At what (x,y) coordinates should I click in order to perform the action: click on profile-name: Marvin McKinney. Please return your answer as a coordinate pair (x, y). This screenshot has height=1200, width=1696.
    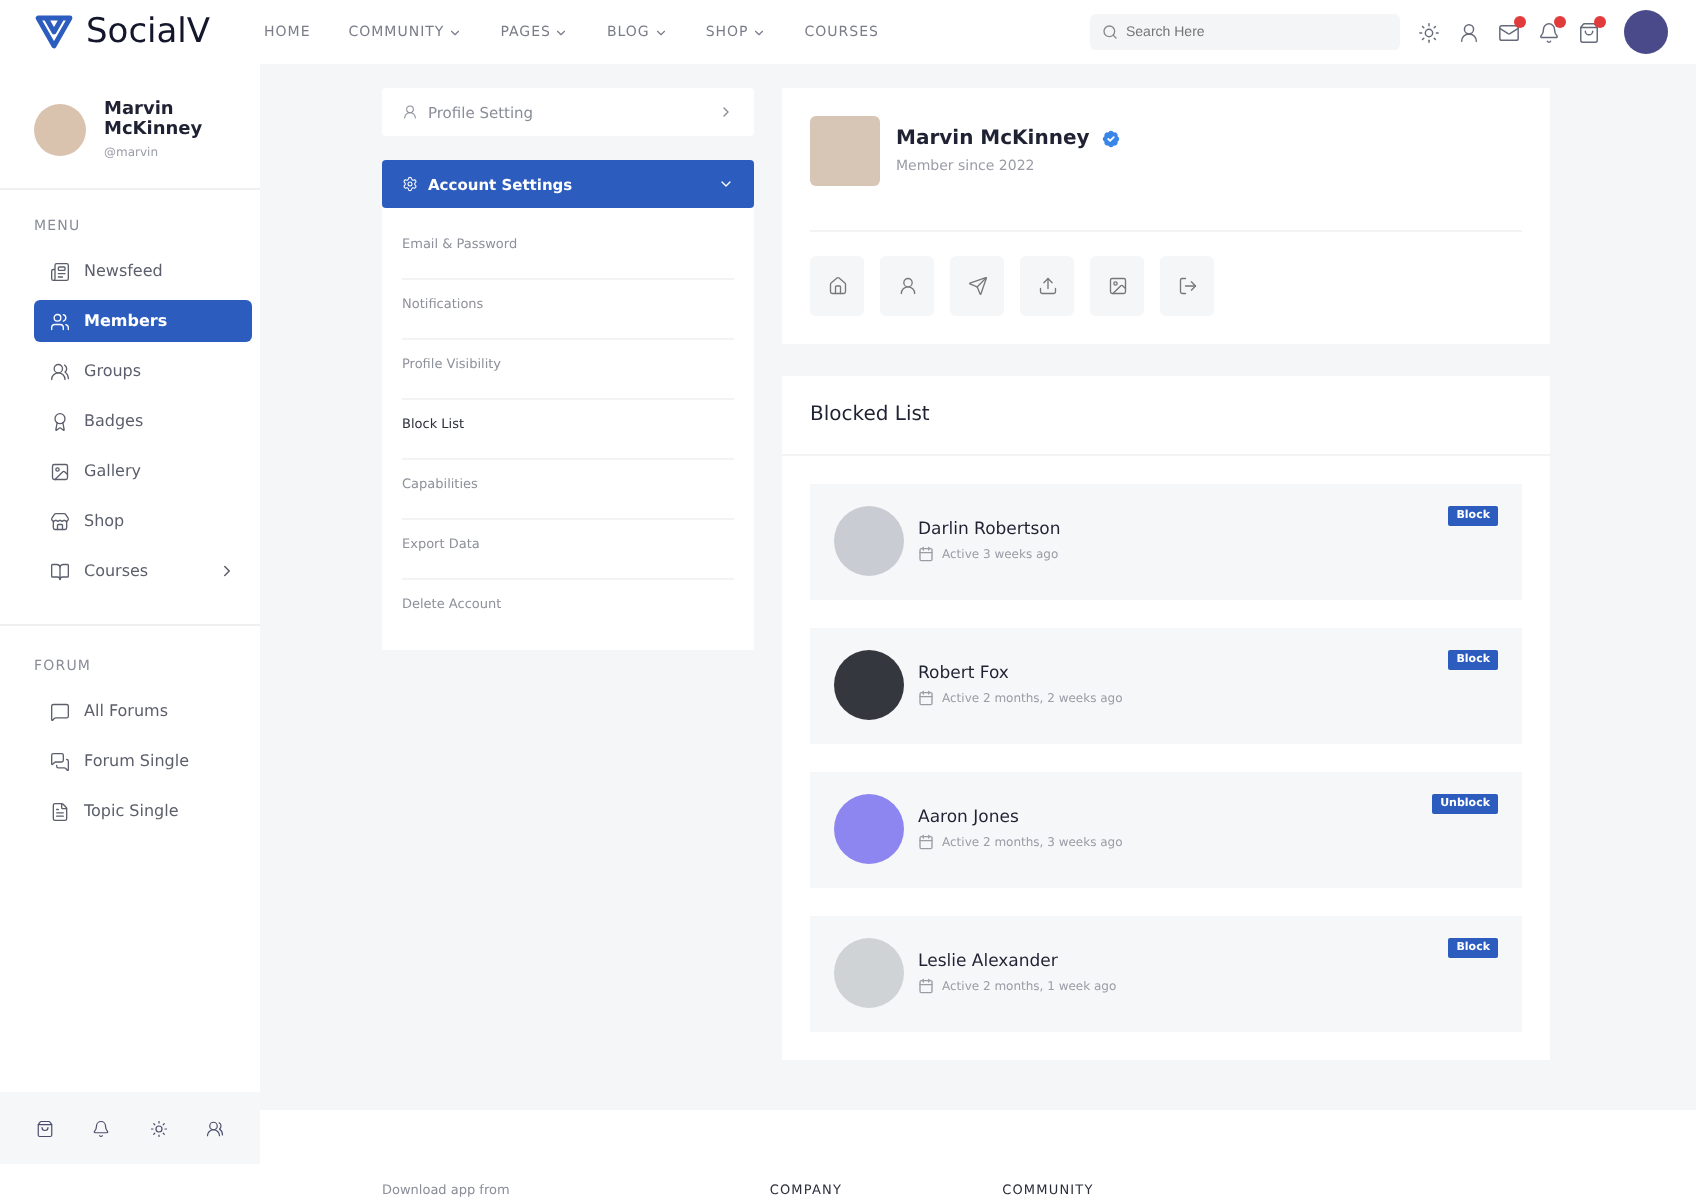
    Looking at the image, I should click on (993, 139).